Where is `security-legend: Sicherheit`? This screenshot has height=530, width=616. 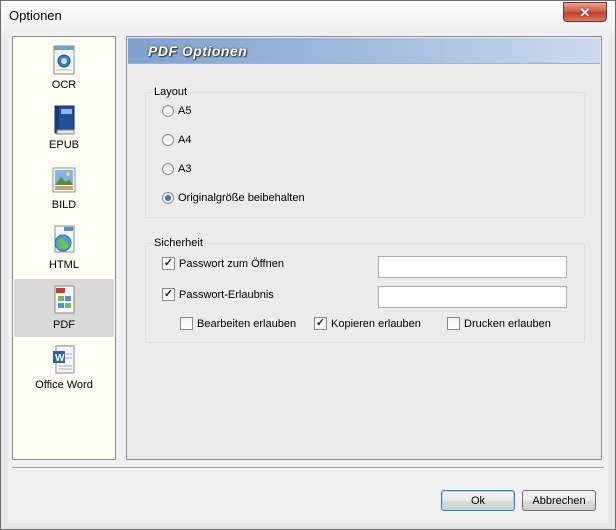 security-legend: Sicherheit is located at coordinates (178, 243).